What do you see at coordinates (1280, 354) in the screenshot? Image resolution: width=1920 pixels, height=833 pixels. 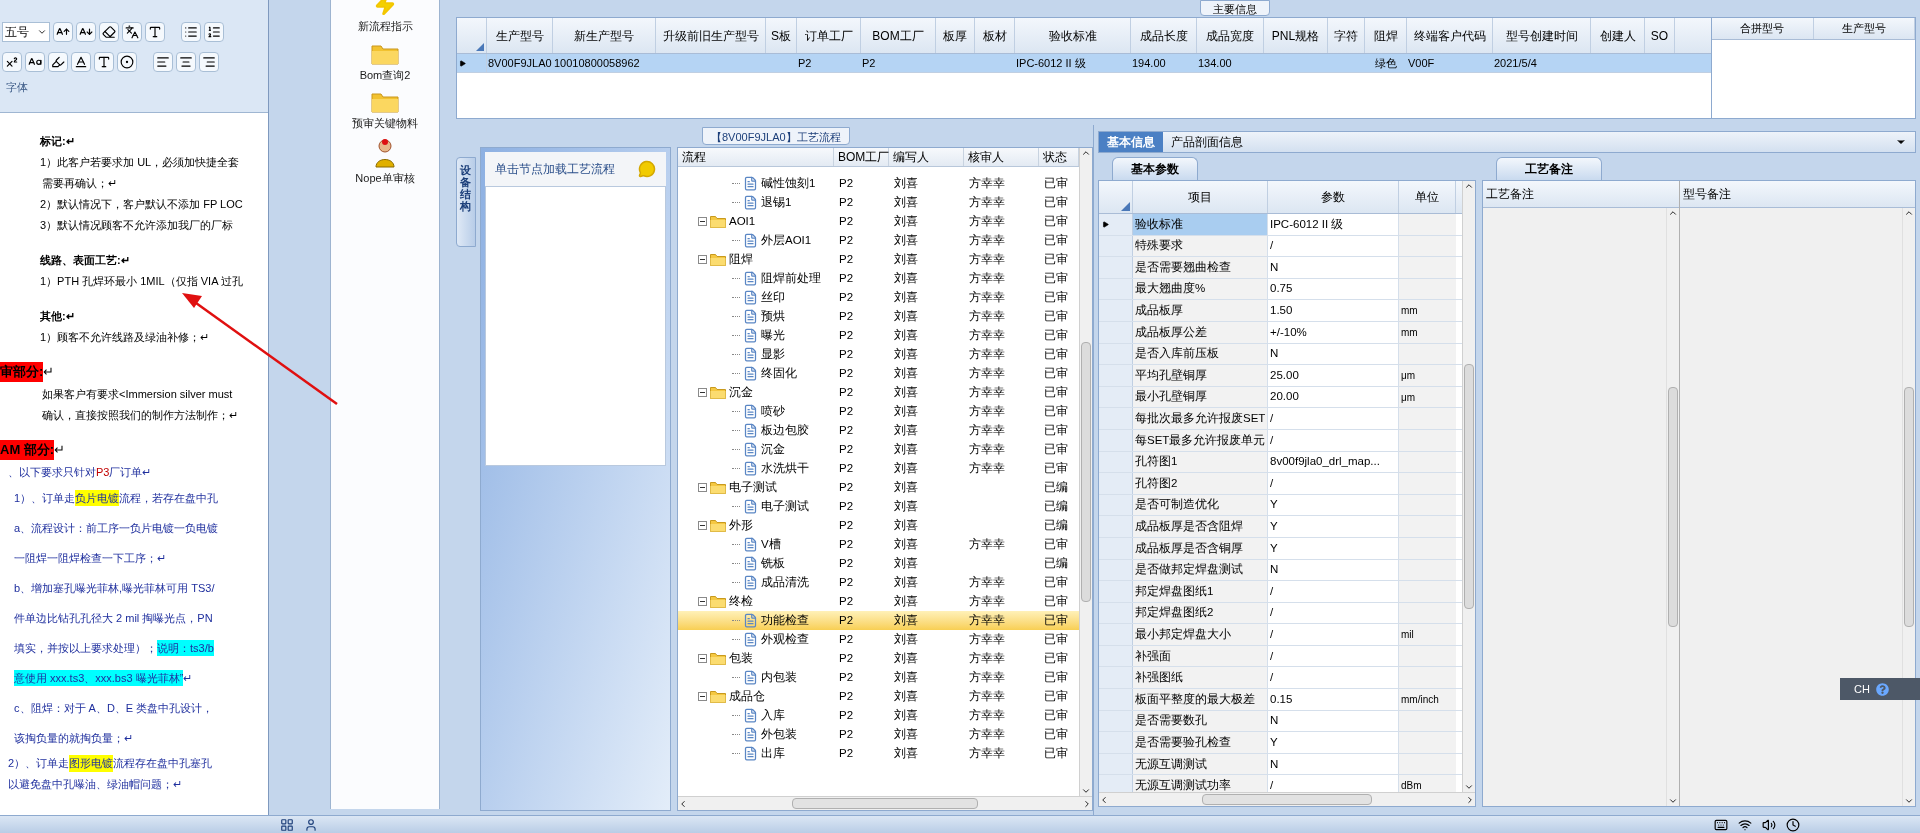 I see `table-row: 是否入库前压板 N` at bounding box center [1280, 354].